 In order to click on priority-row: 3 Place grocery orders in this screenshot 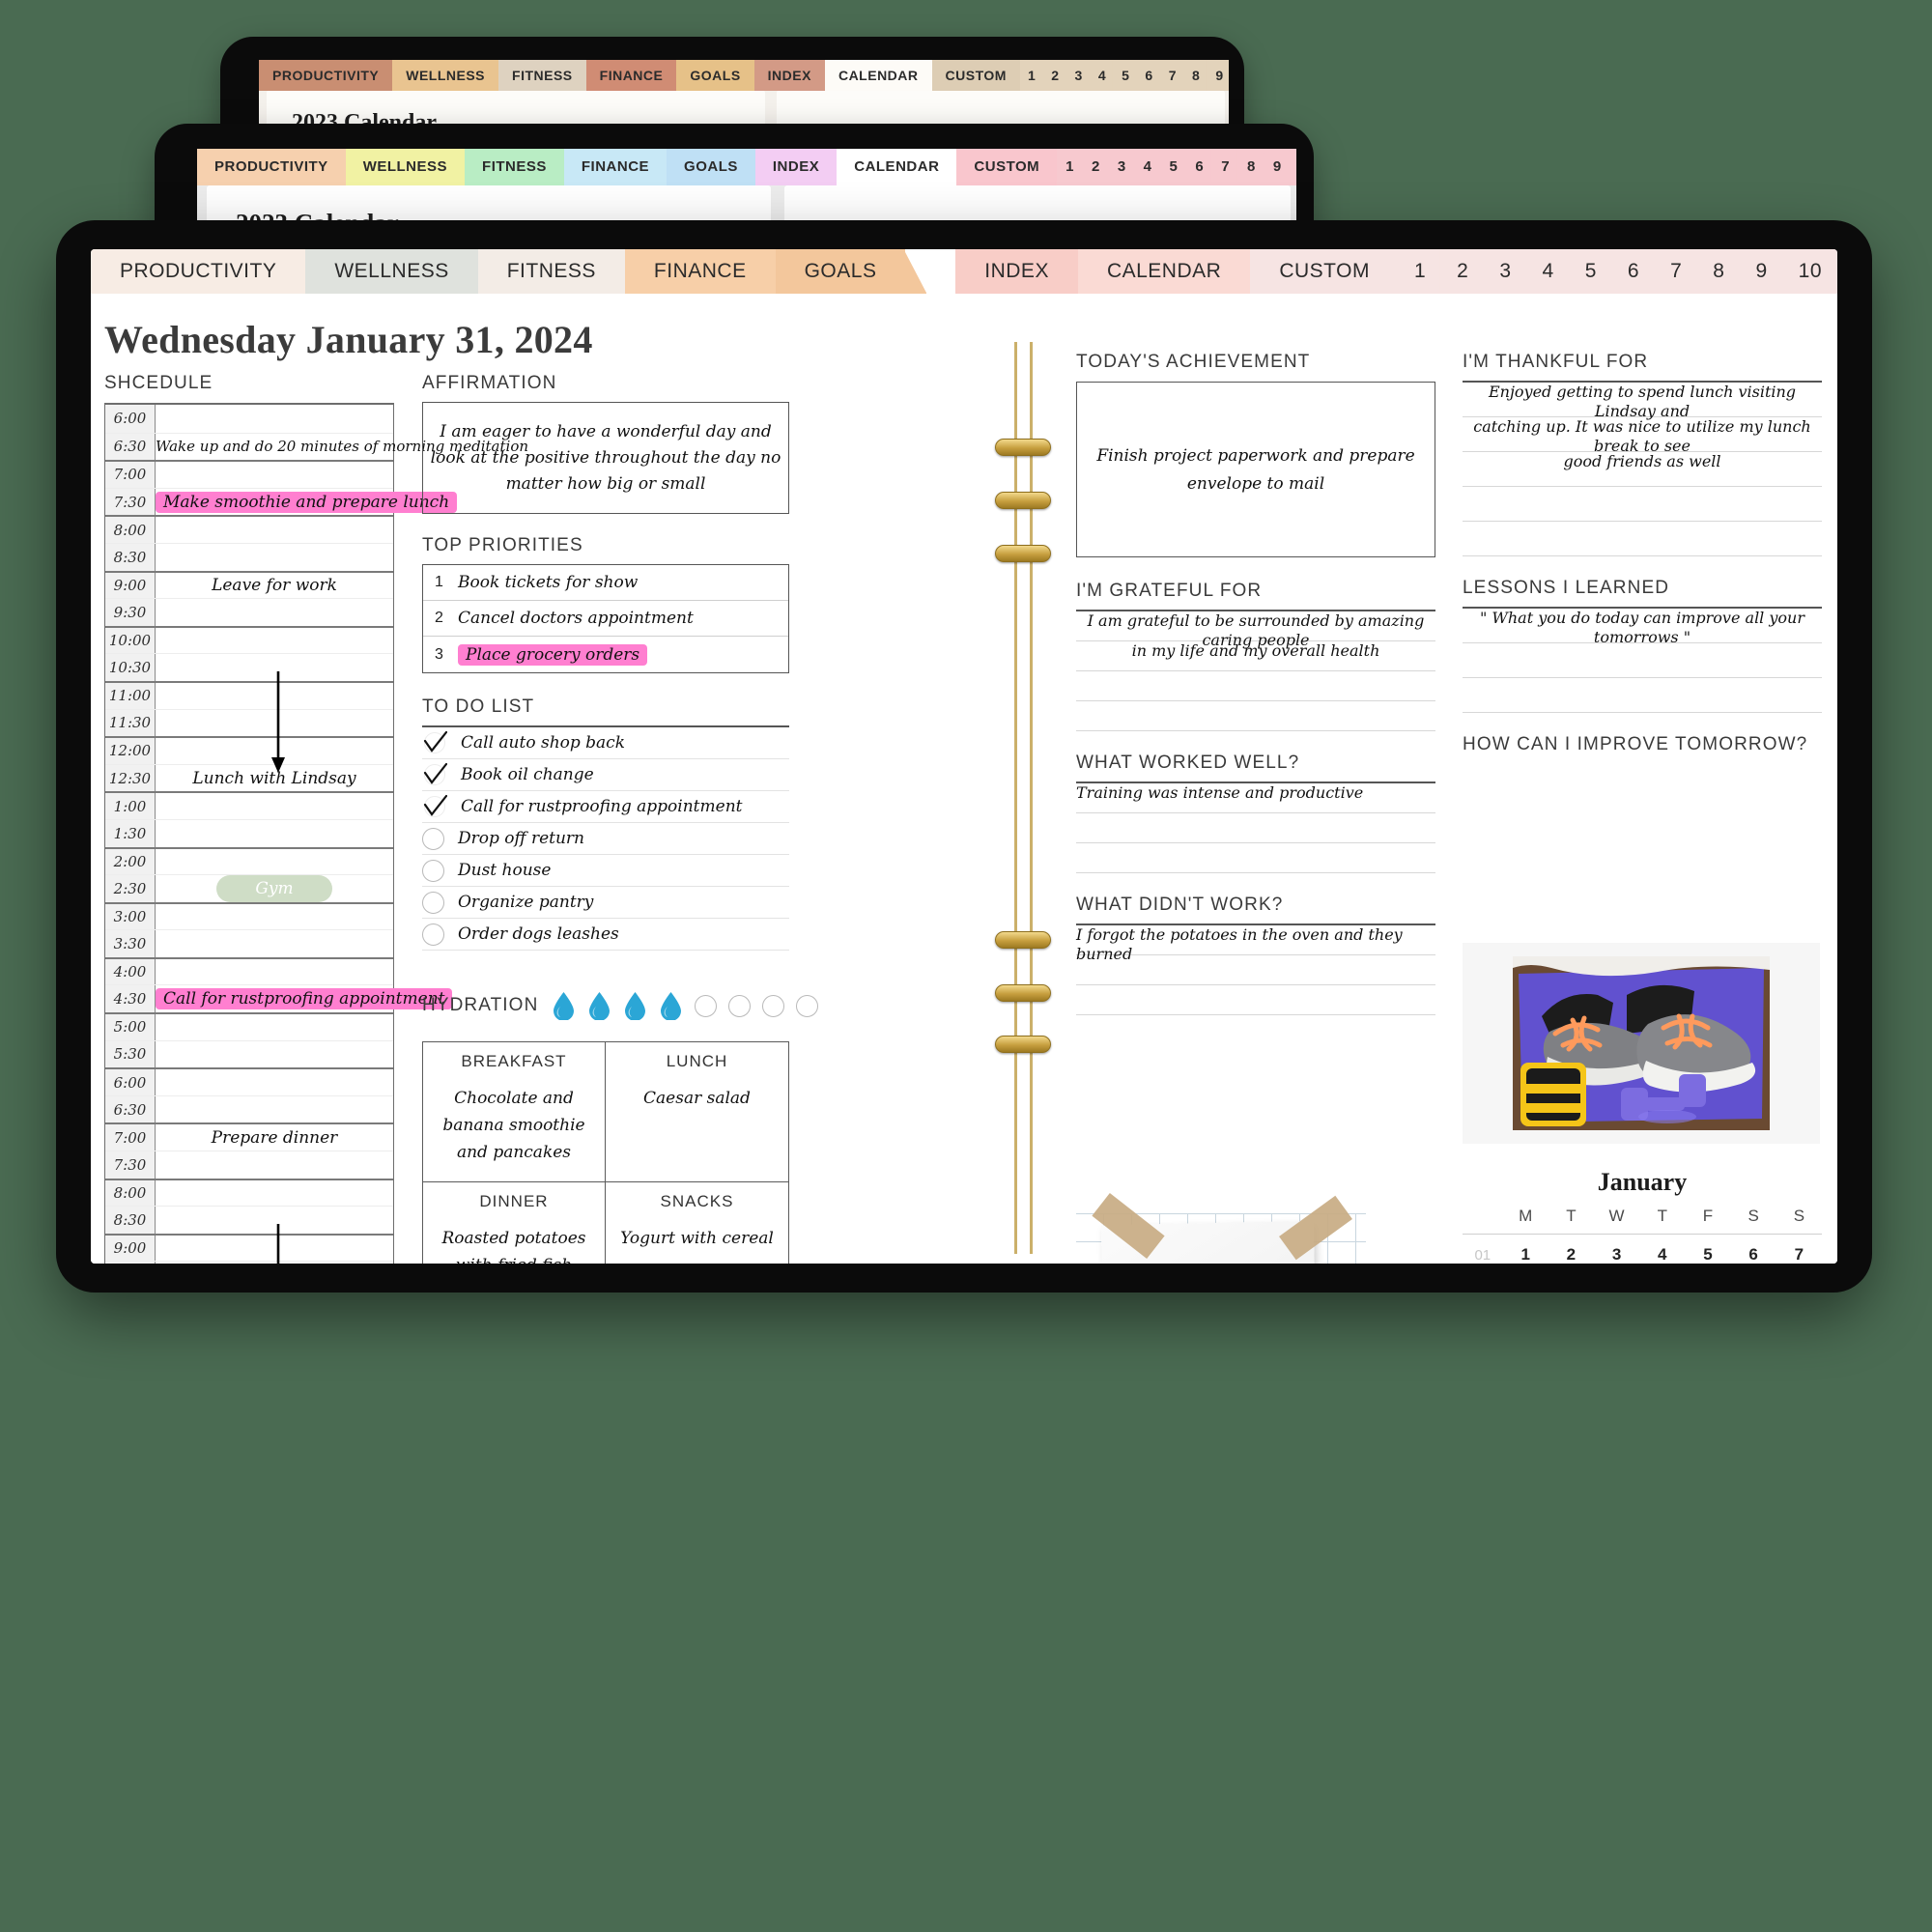, I will do `click(605, 654)`.